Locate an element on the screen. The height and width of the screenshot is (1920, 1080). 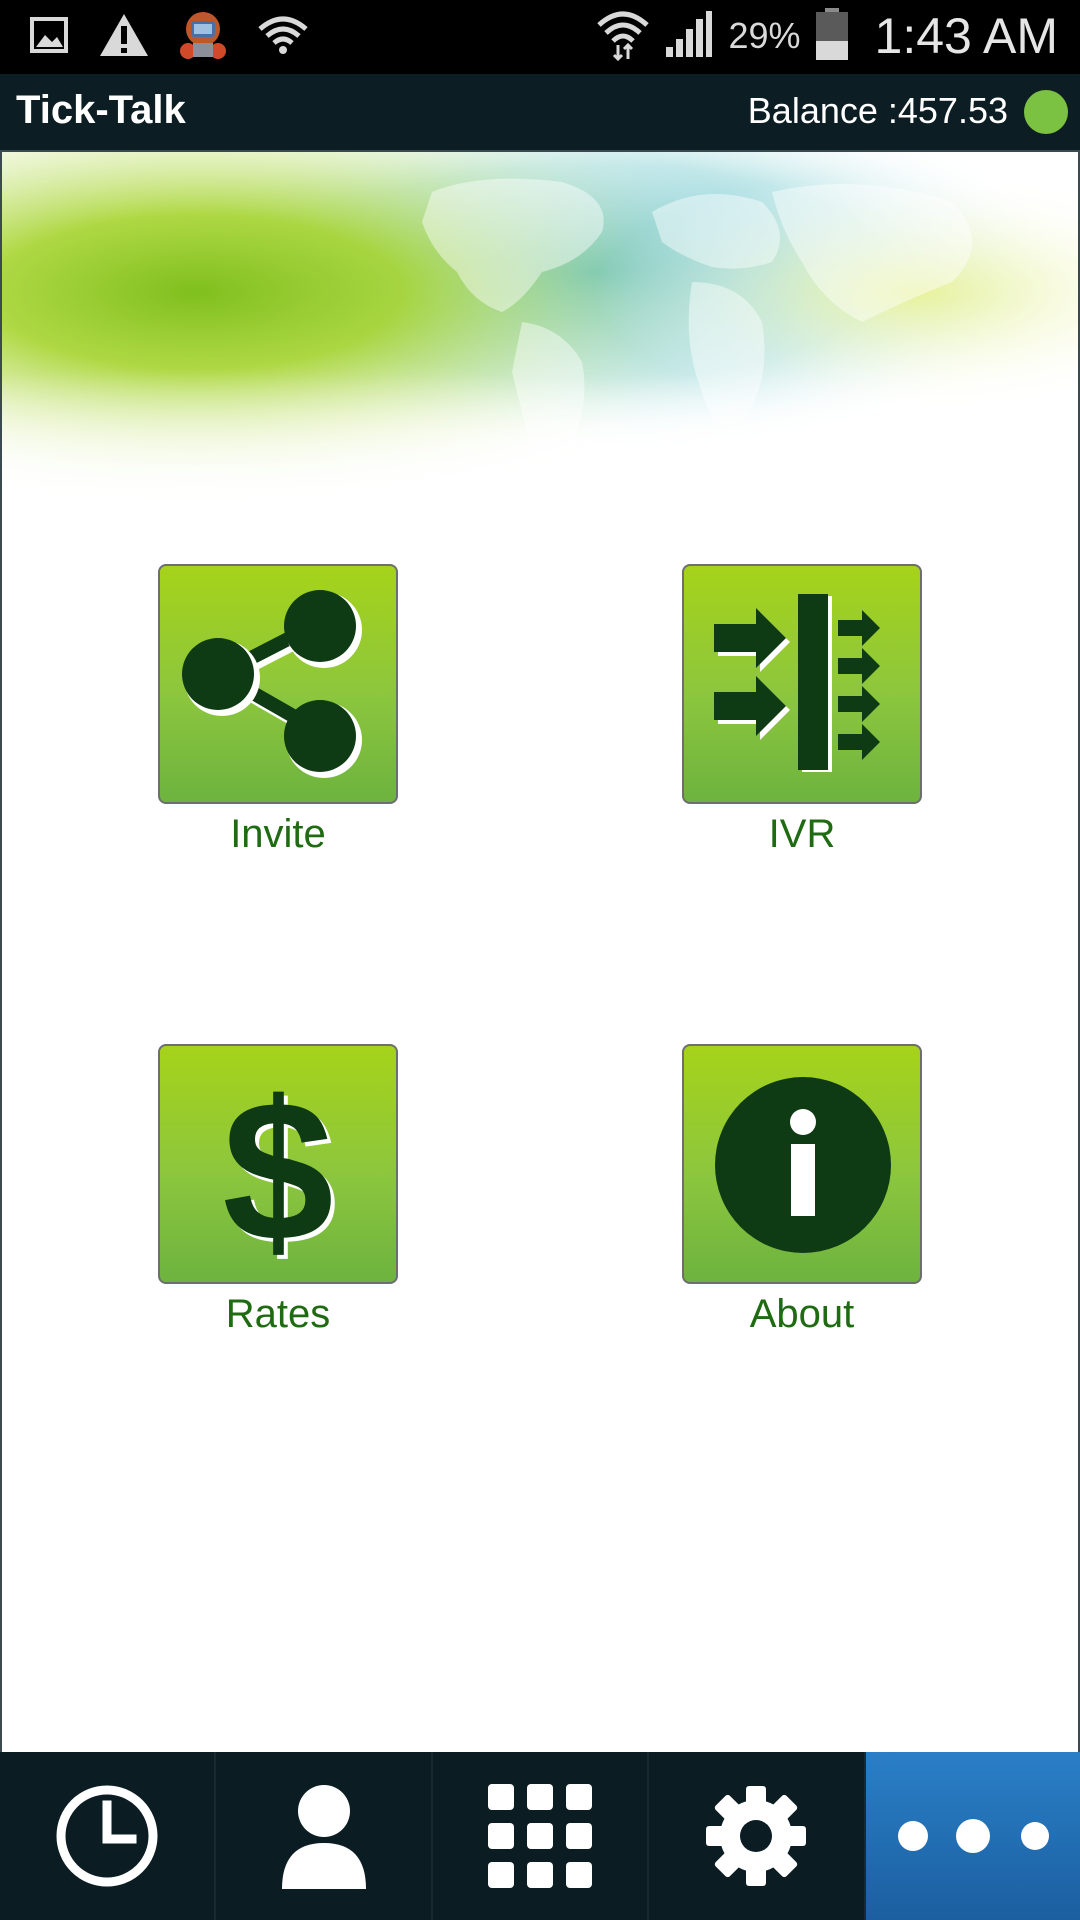
nav-settings is located at coordinates (757, 1836).